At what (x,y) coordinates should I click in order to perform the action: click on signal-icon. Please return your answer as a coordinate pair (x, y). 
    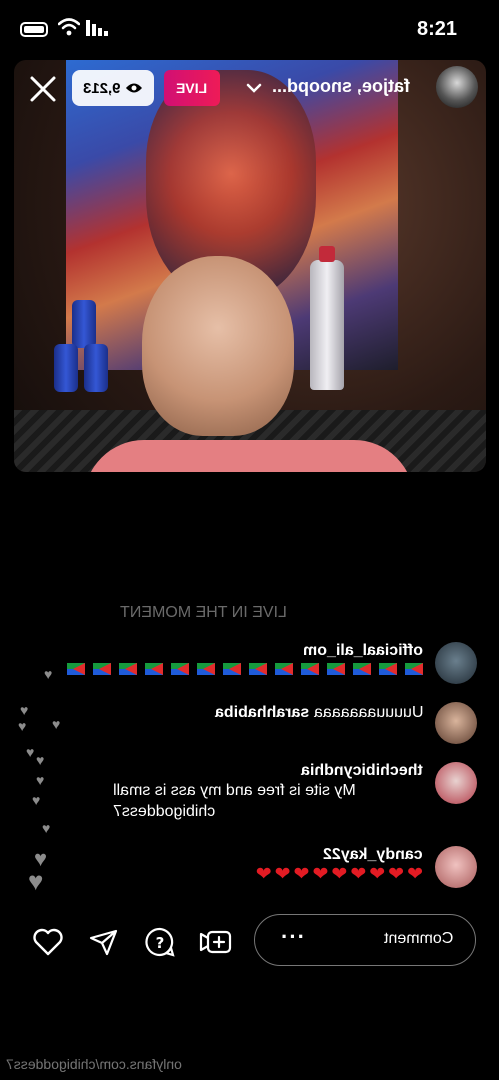
    Looking at the image, I should click on (97, 28).